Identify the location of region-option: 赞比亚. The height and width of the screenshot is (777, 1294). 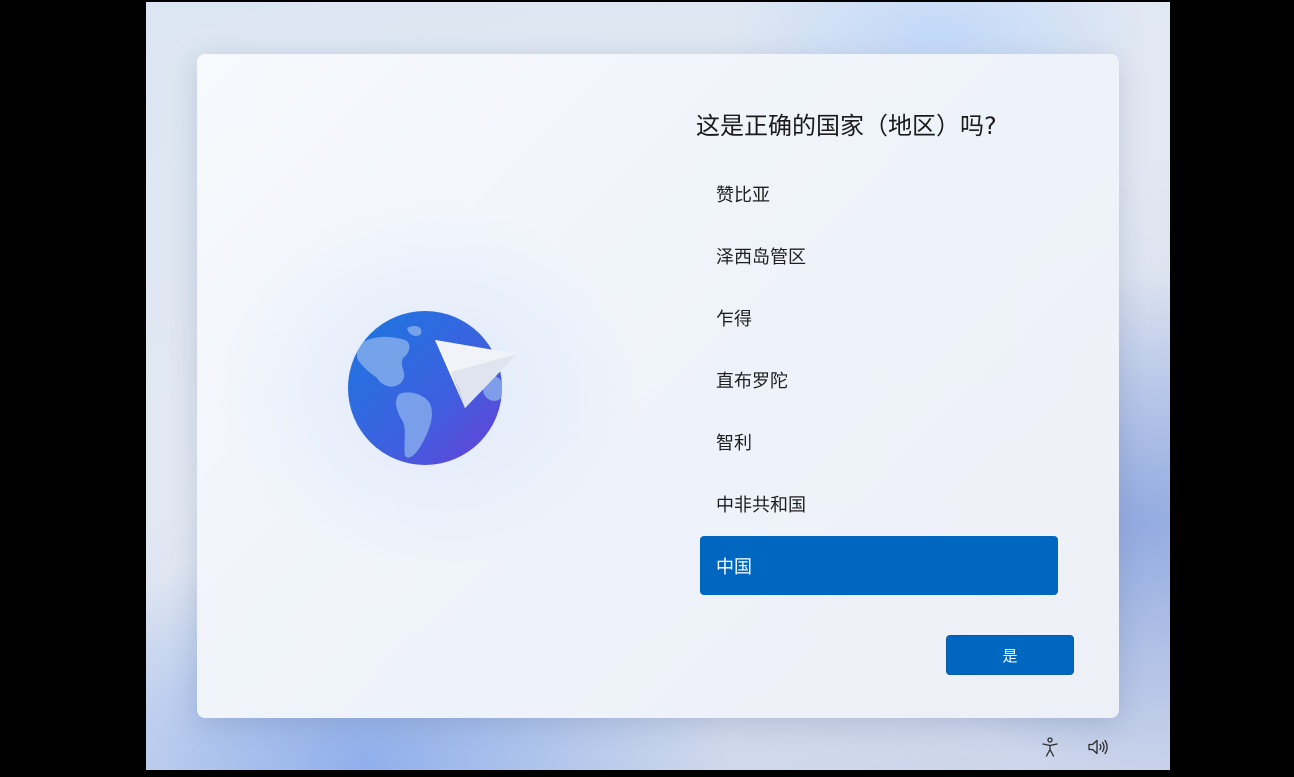
(879, 193).